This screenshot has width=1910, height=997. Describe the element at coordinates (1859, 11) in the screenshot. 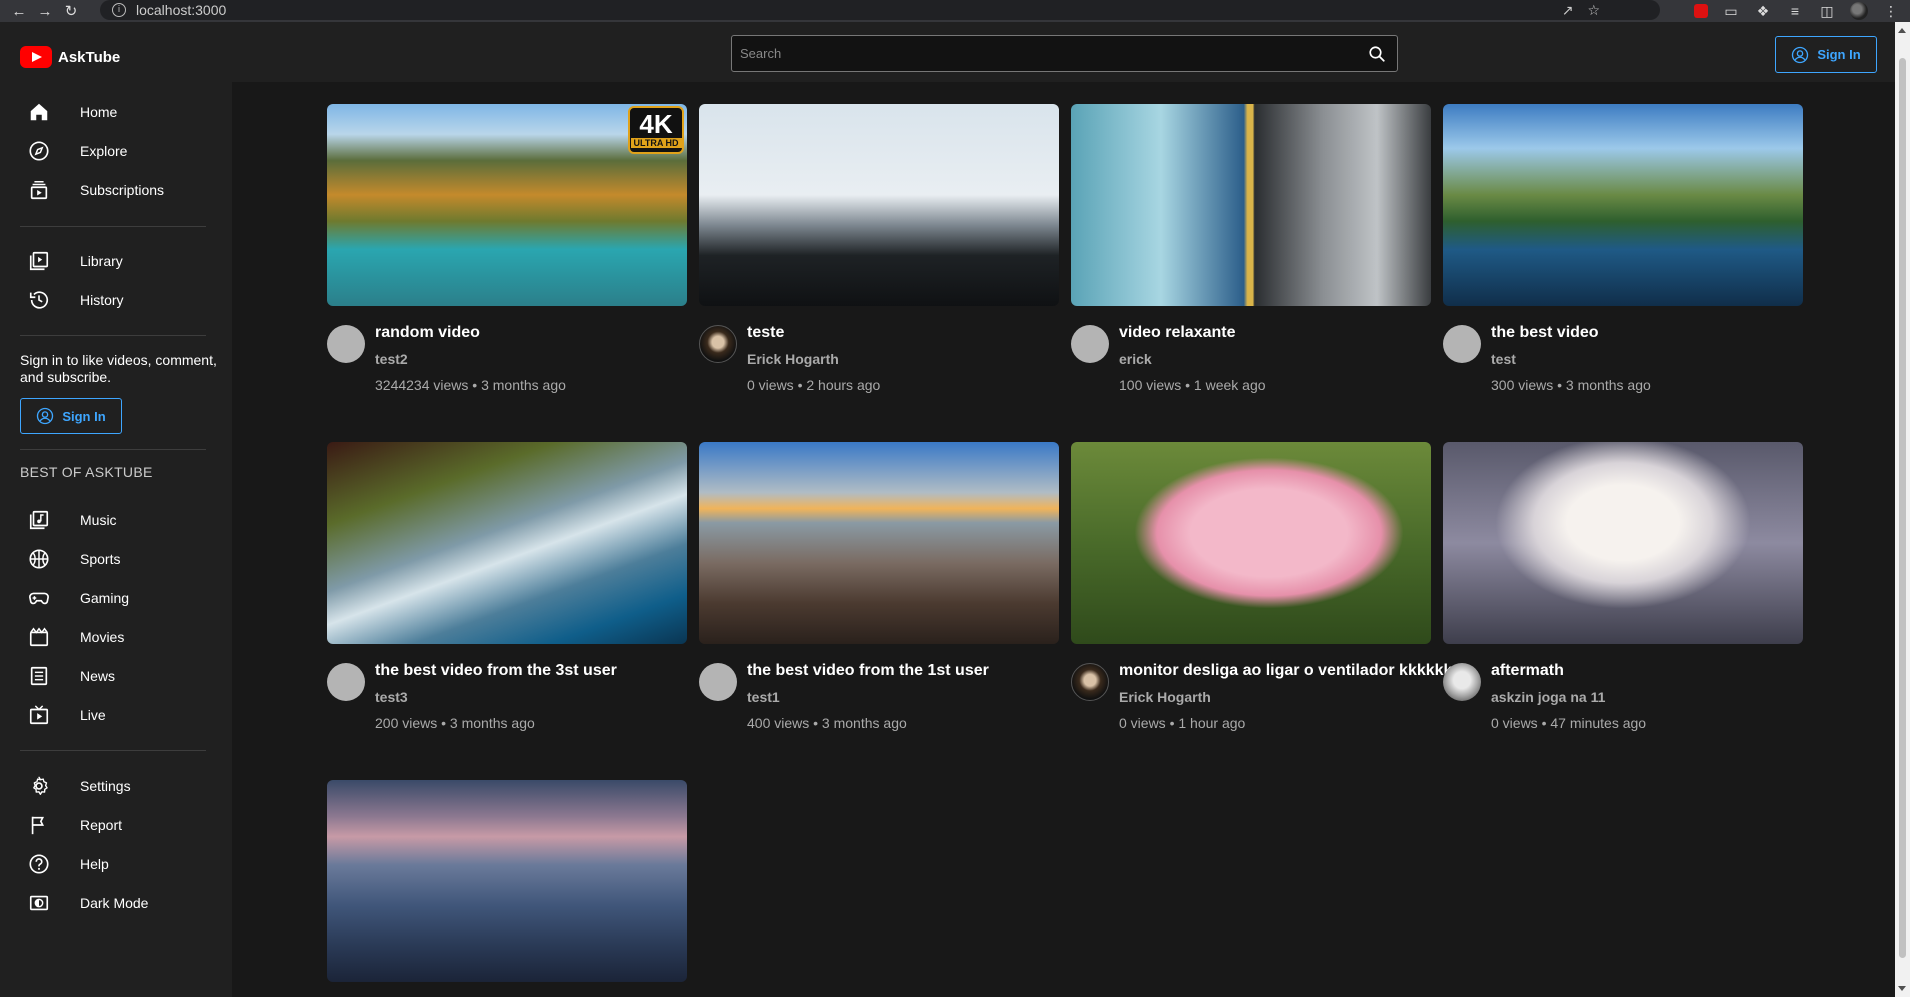

I see `profile-avatar` at that location.